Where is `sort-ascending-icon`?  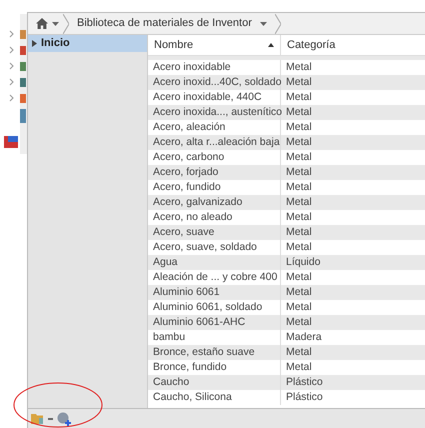 sort-ascending-icon is located at coordinates (271, 45).